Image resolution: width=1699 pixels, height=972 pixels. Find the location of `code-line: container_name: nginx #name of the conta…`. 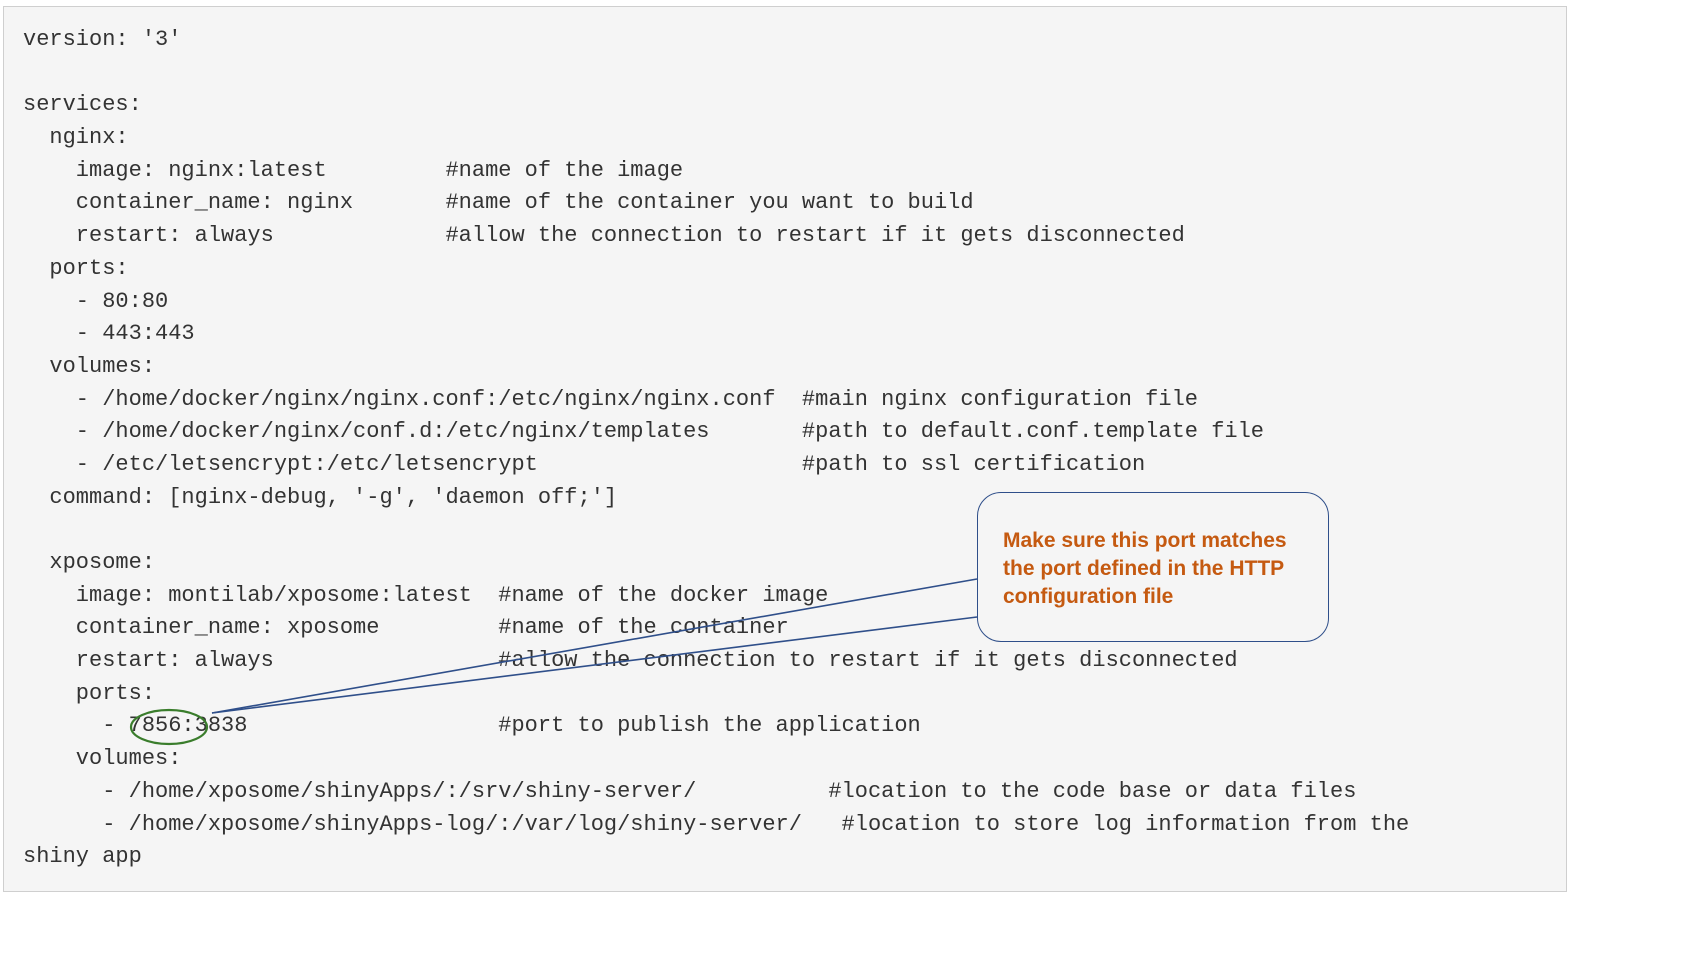

code-line: container_name: nginx #name of the conta… is located at coordinates (498, 203).